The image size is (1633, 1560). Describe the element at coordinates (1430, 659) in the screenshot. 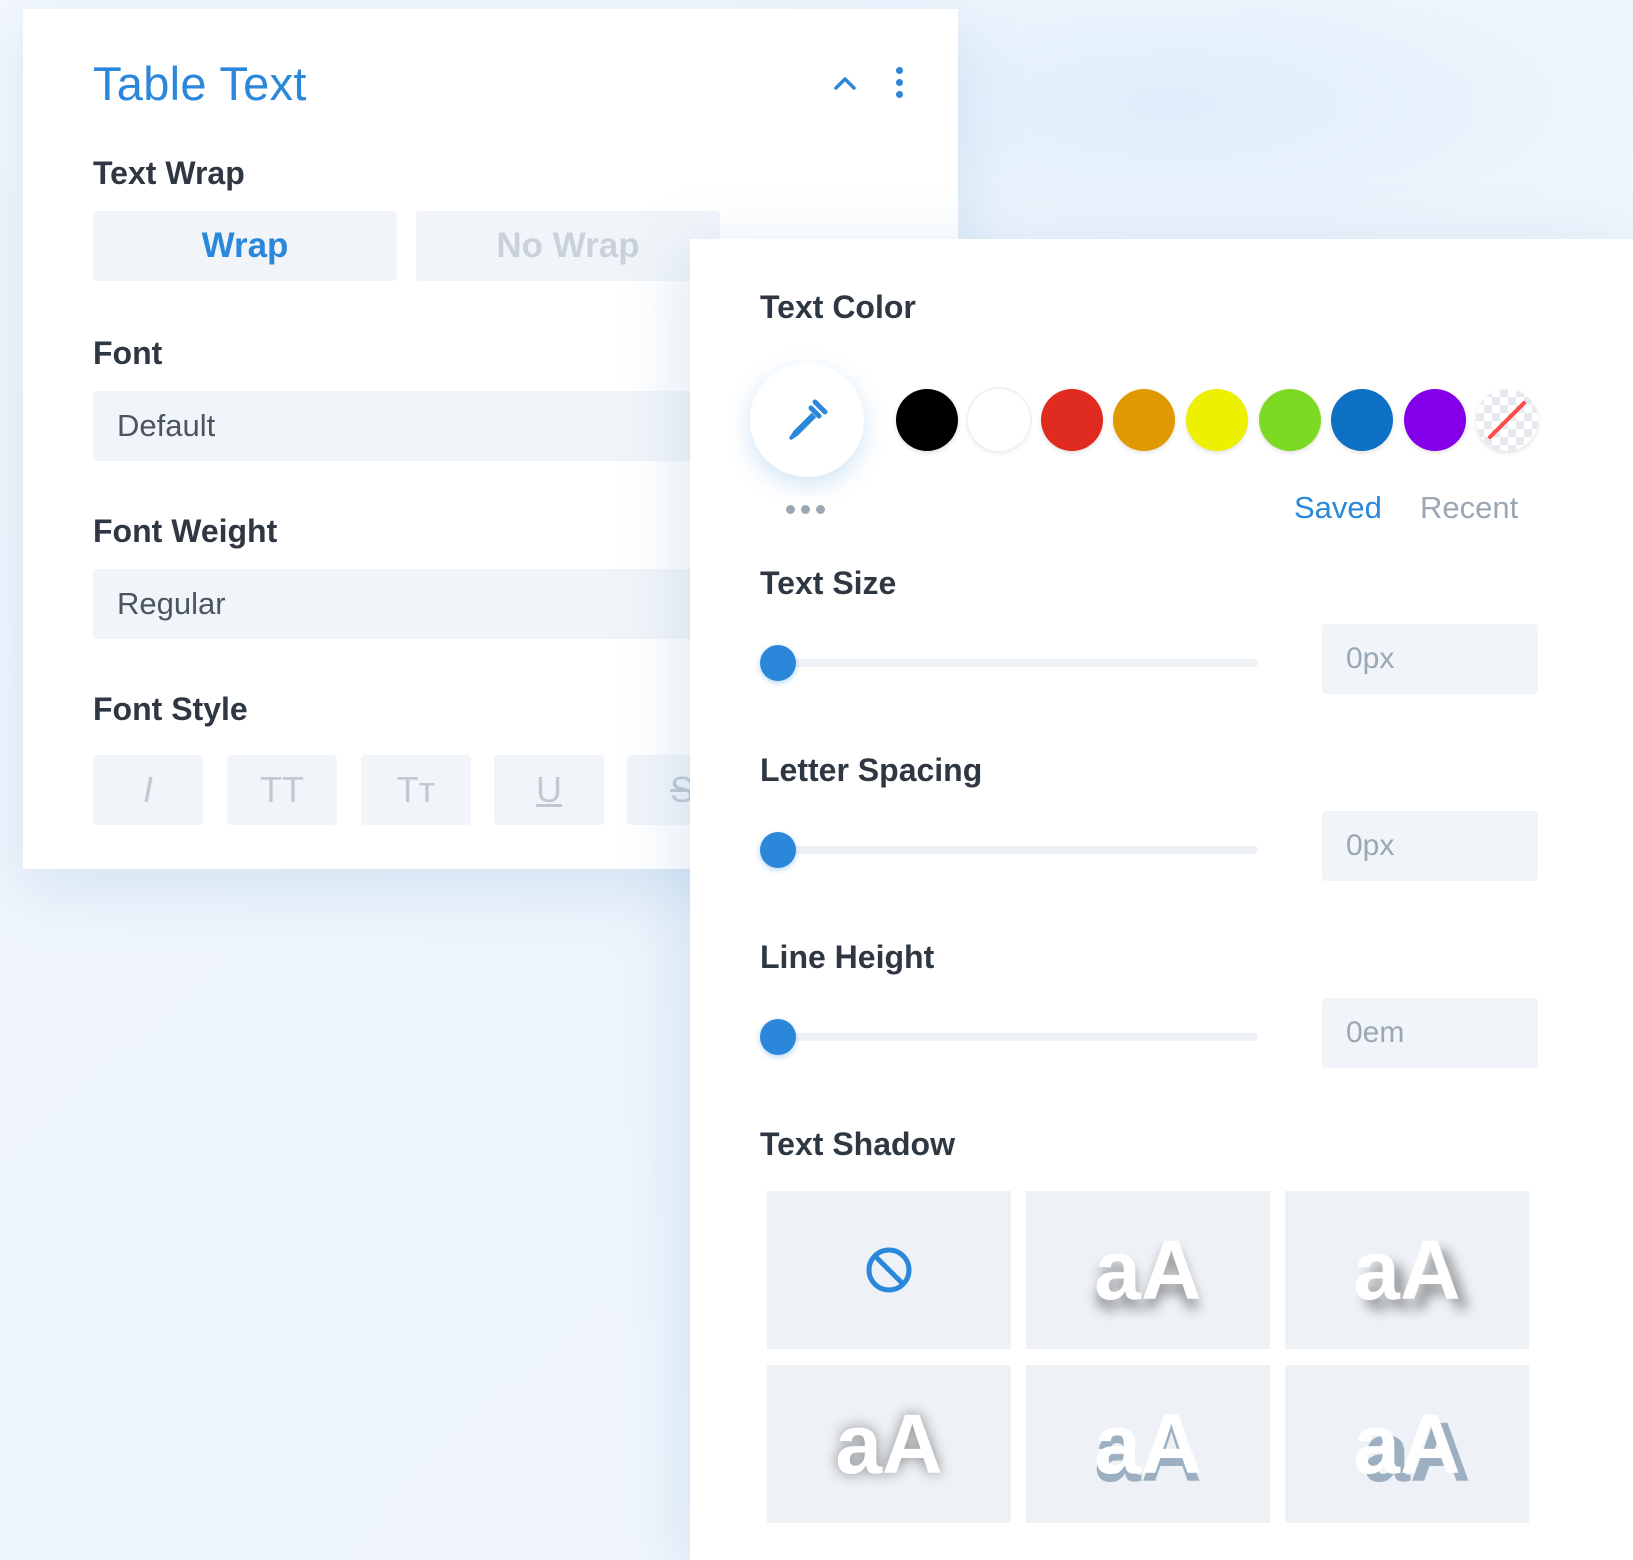

I see `text-size-input: 0px` at that location.